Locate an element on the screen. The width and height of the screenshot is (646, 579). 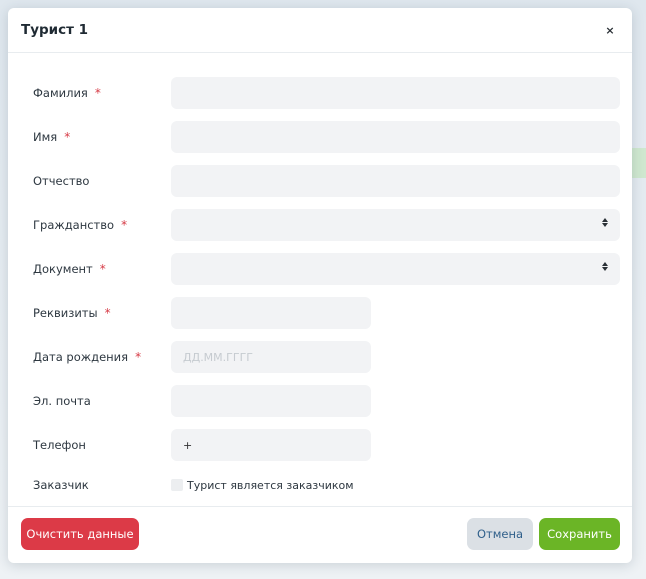
row-document: Документ * is located at coordinates (320, 269).